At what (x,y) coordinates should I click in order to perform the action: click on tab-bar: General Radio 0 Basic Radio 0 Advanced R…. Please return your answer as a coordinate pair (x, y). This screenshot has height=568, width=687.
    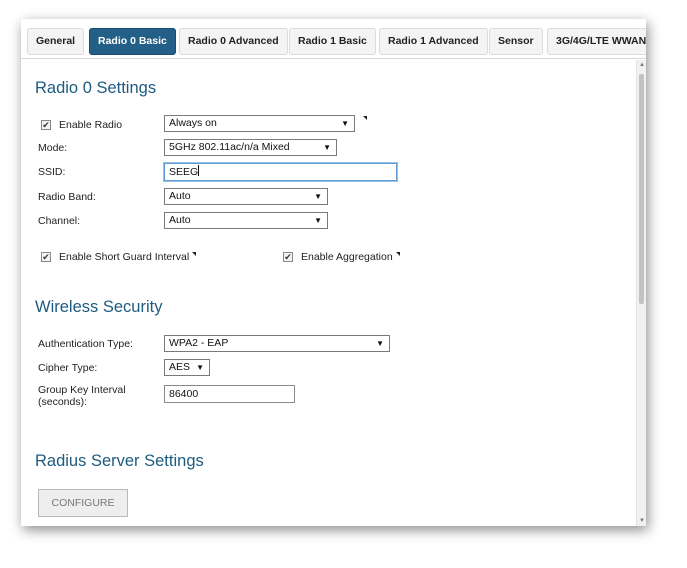
    Looking at the image, I should click on (333, 39).